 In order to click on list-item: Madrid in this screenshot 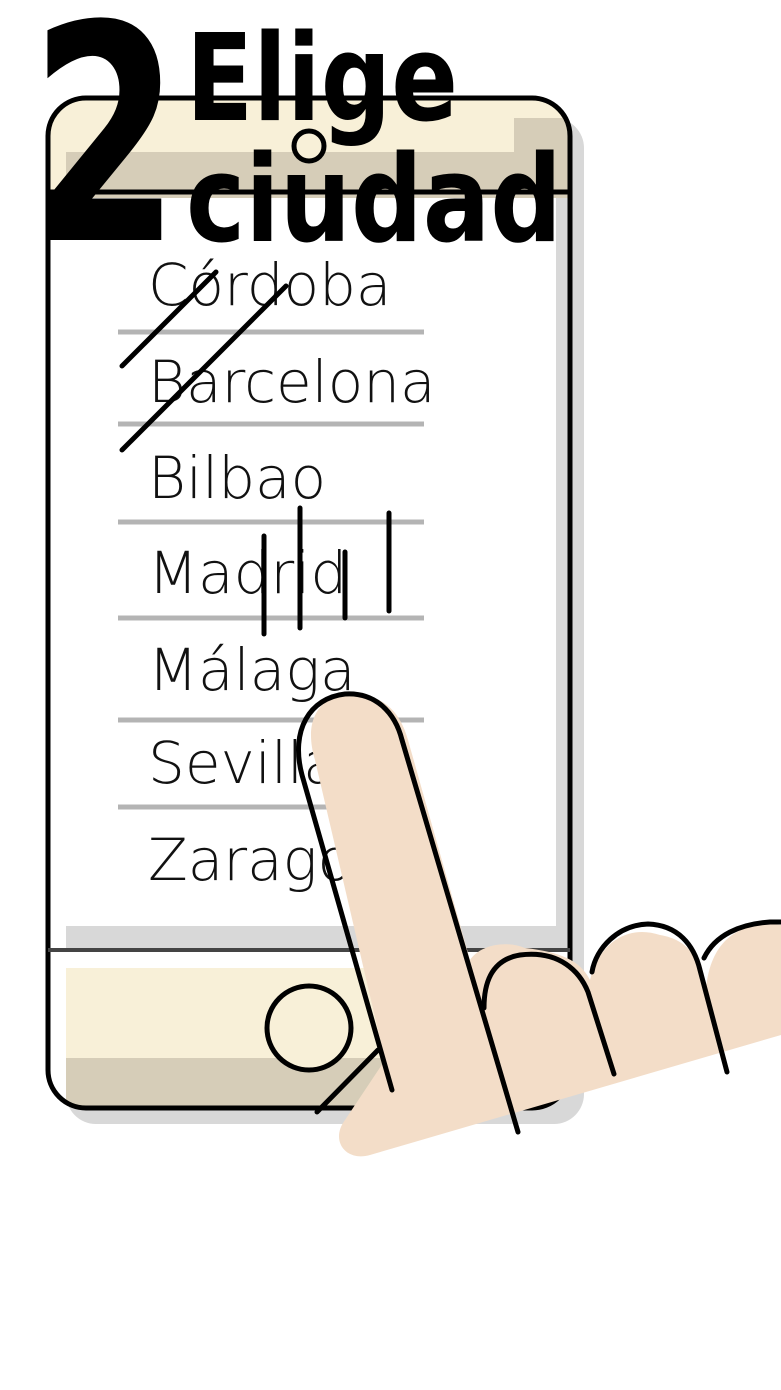, I will do `click(247, 573)`.